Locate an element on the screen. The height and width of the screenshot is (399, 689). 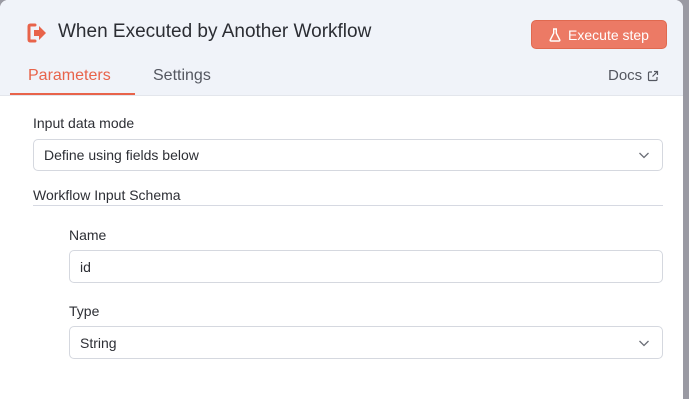
execute-step-label: Execute step is located at coordinates (608, 34).